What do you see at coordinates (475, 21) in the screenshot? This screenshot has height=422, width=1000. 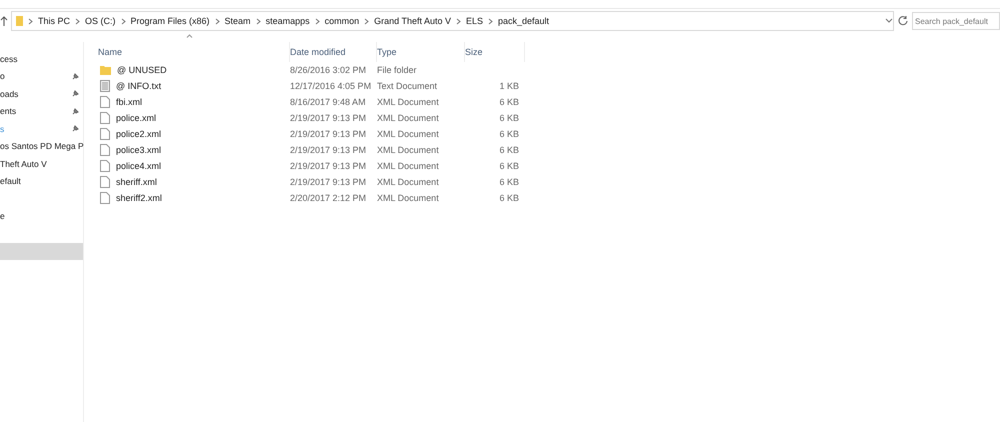 I see `breadcrumb: ELS` at bounding box center [475, 21].